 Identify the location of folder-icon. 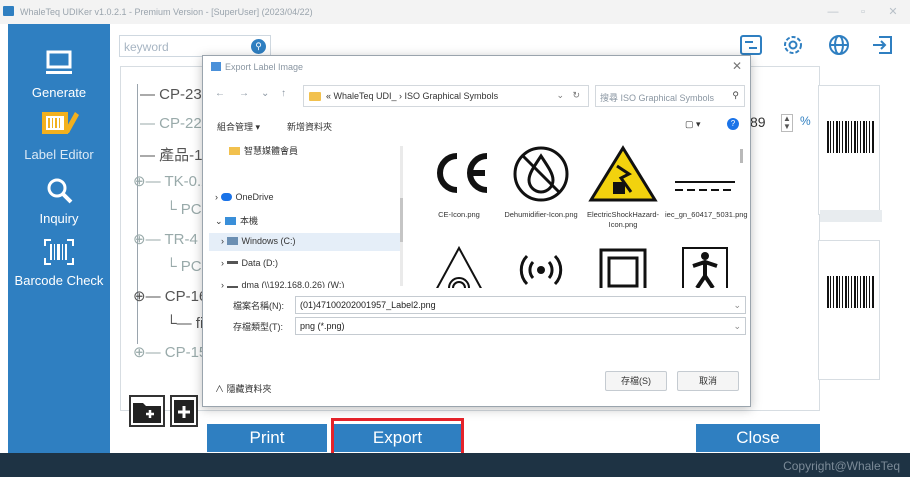
(315, 96).